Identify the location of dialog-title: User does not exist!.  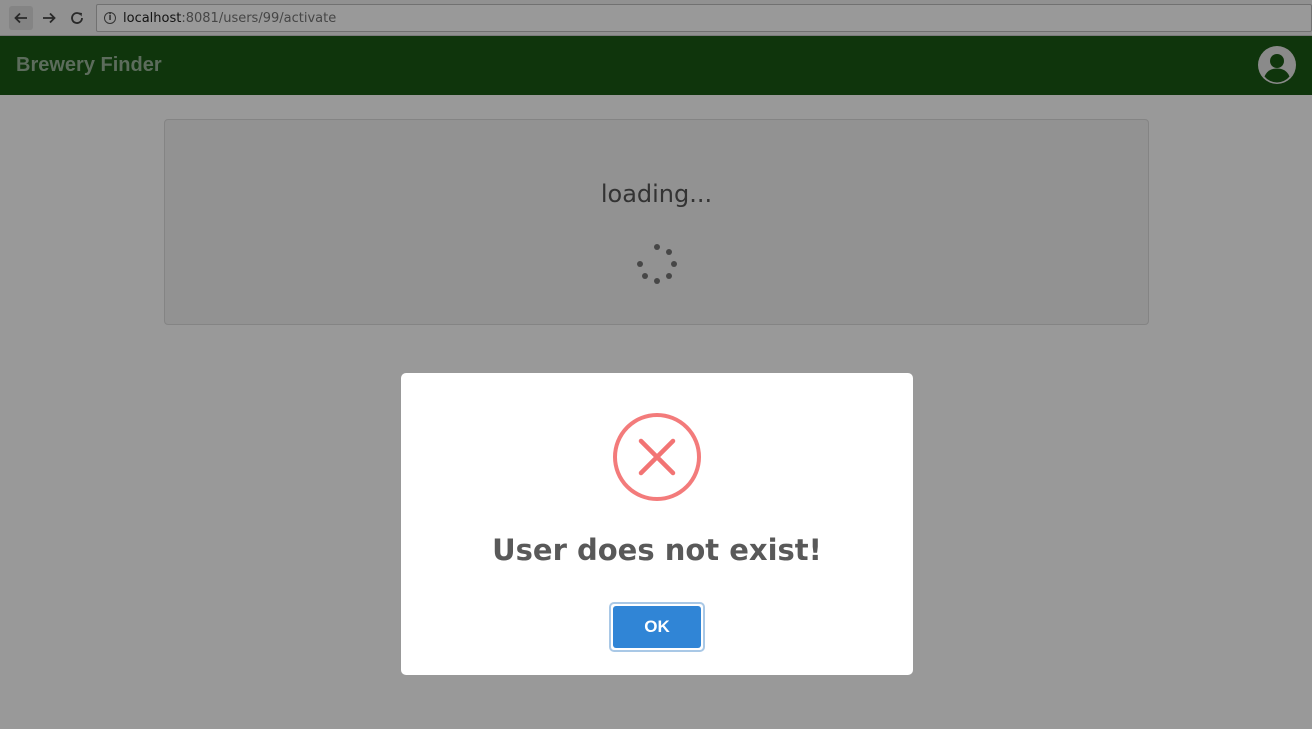
(657, 550).